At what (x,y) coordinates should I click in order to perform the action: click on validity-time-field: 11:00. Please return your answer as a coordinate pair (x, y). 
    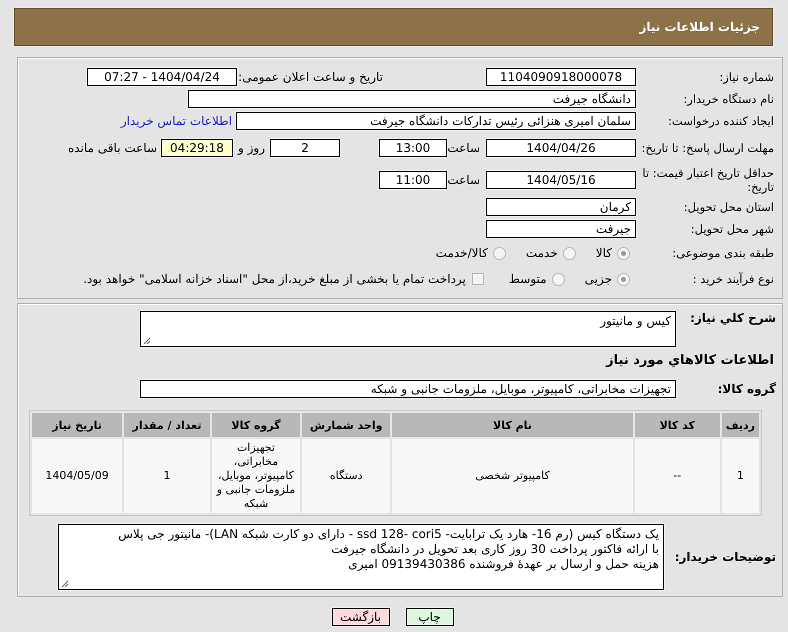
    Looking at the image, I should click on (413, 180).